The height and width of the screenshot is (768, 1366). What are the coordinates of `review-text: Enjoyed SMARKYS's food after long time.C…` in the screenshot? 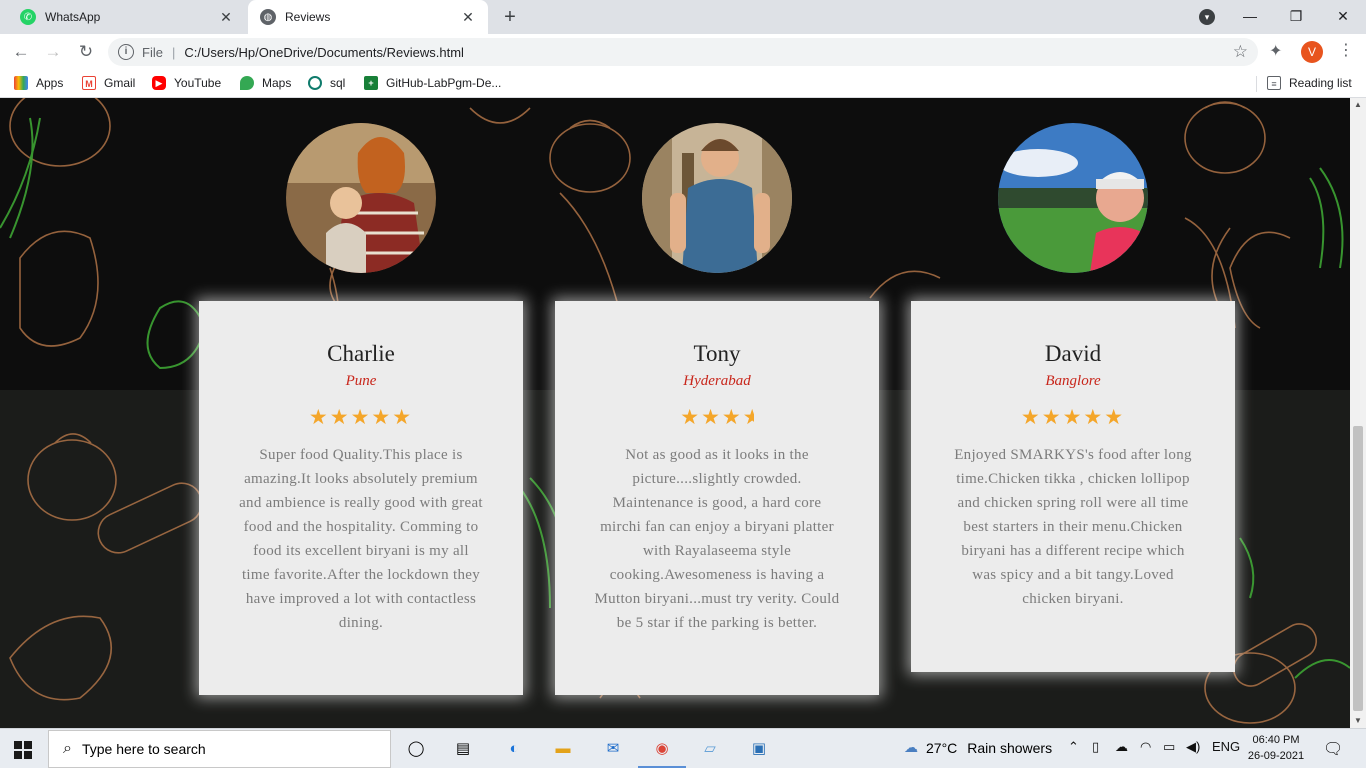 It's located at (1073, 527).